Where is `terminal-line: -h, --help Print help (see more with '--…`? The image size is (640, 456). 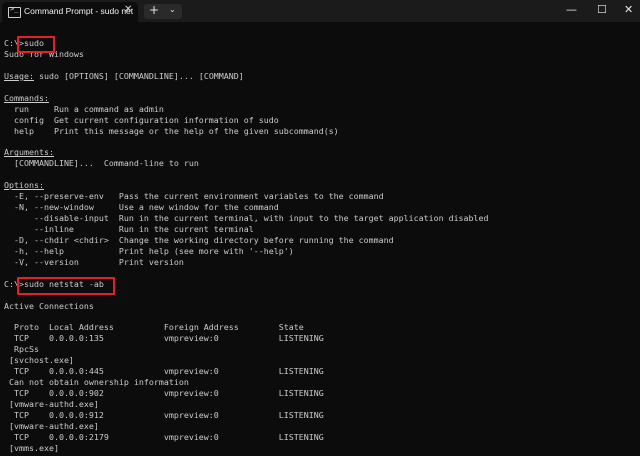 terminal-line: -h, --help Print help (see more with '--… is located at coordinates (149, 250).